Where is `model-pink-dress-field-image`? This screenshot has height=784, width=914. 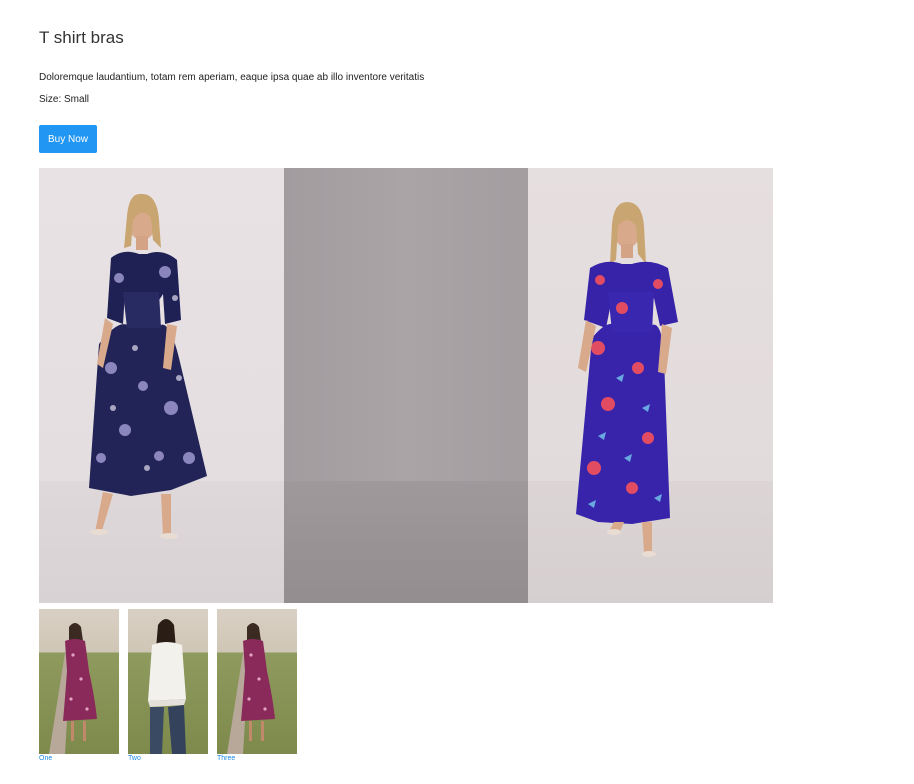
model-pink-dress-field-image is located at coordinates (73, 688).